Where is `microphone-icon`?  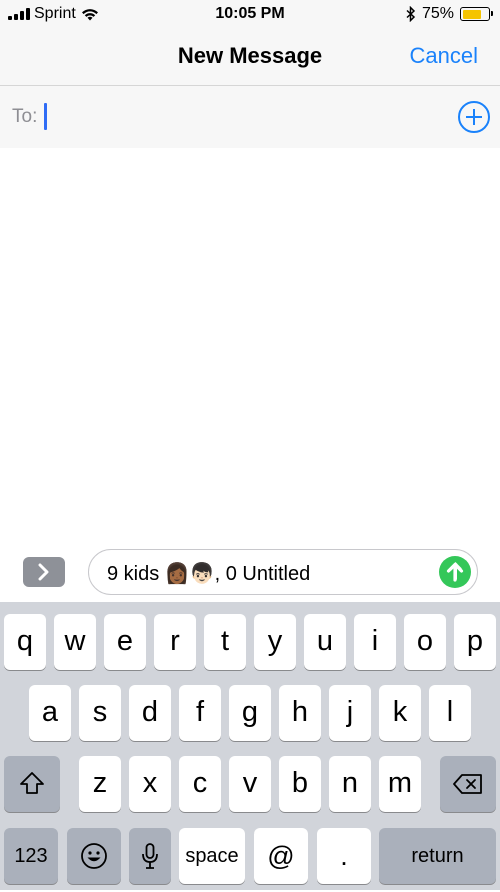 microphone-icon is located at coordinates (150, 856).